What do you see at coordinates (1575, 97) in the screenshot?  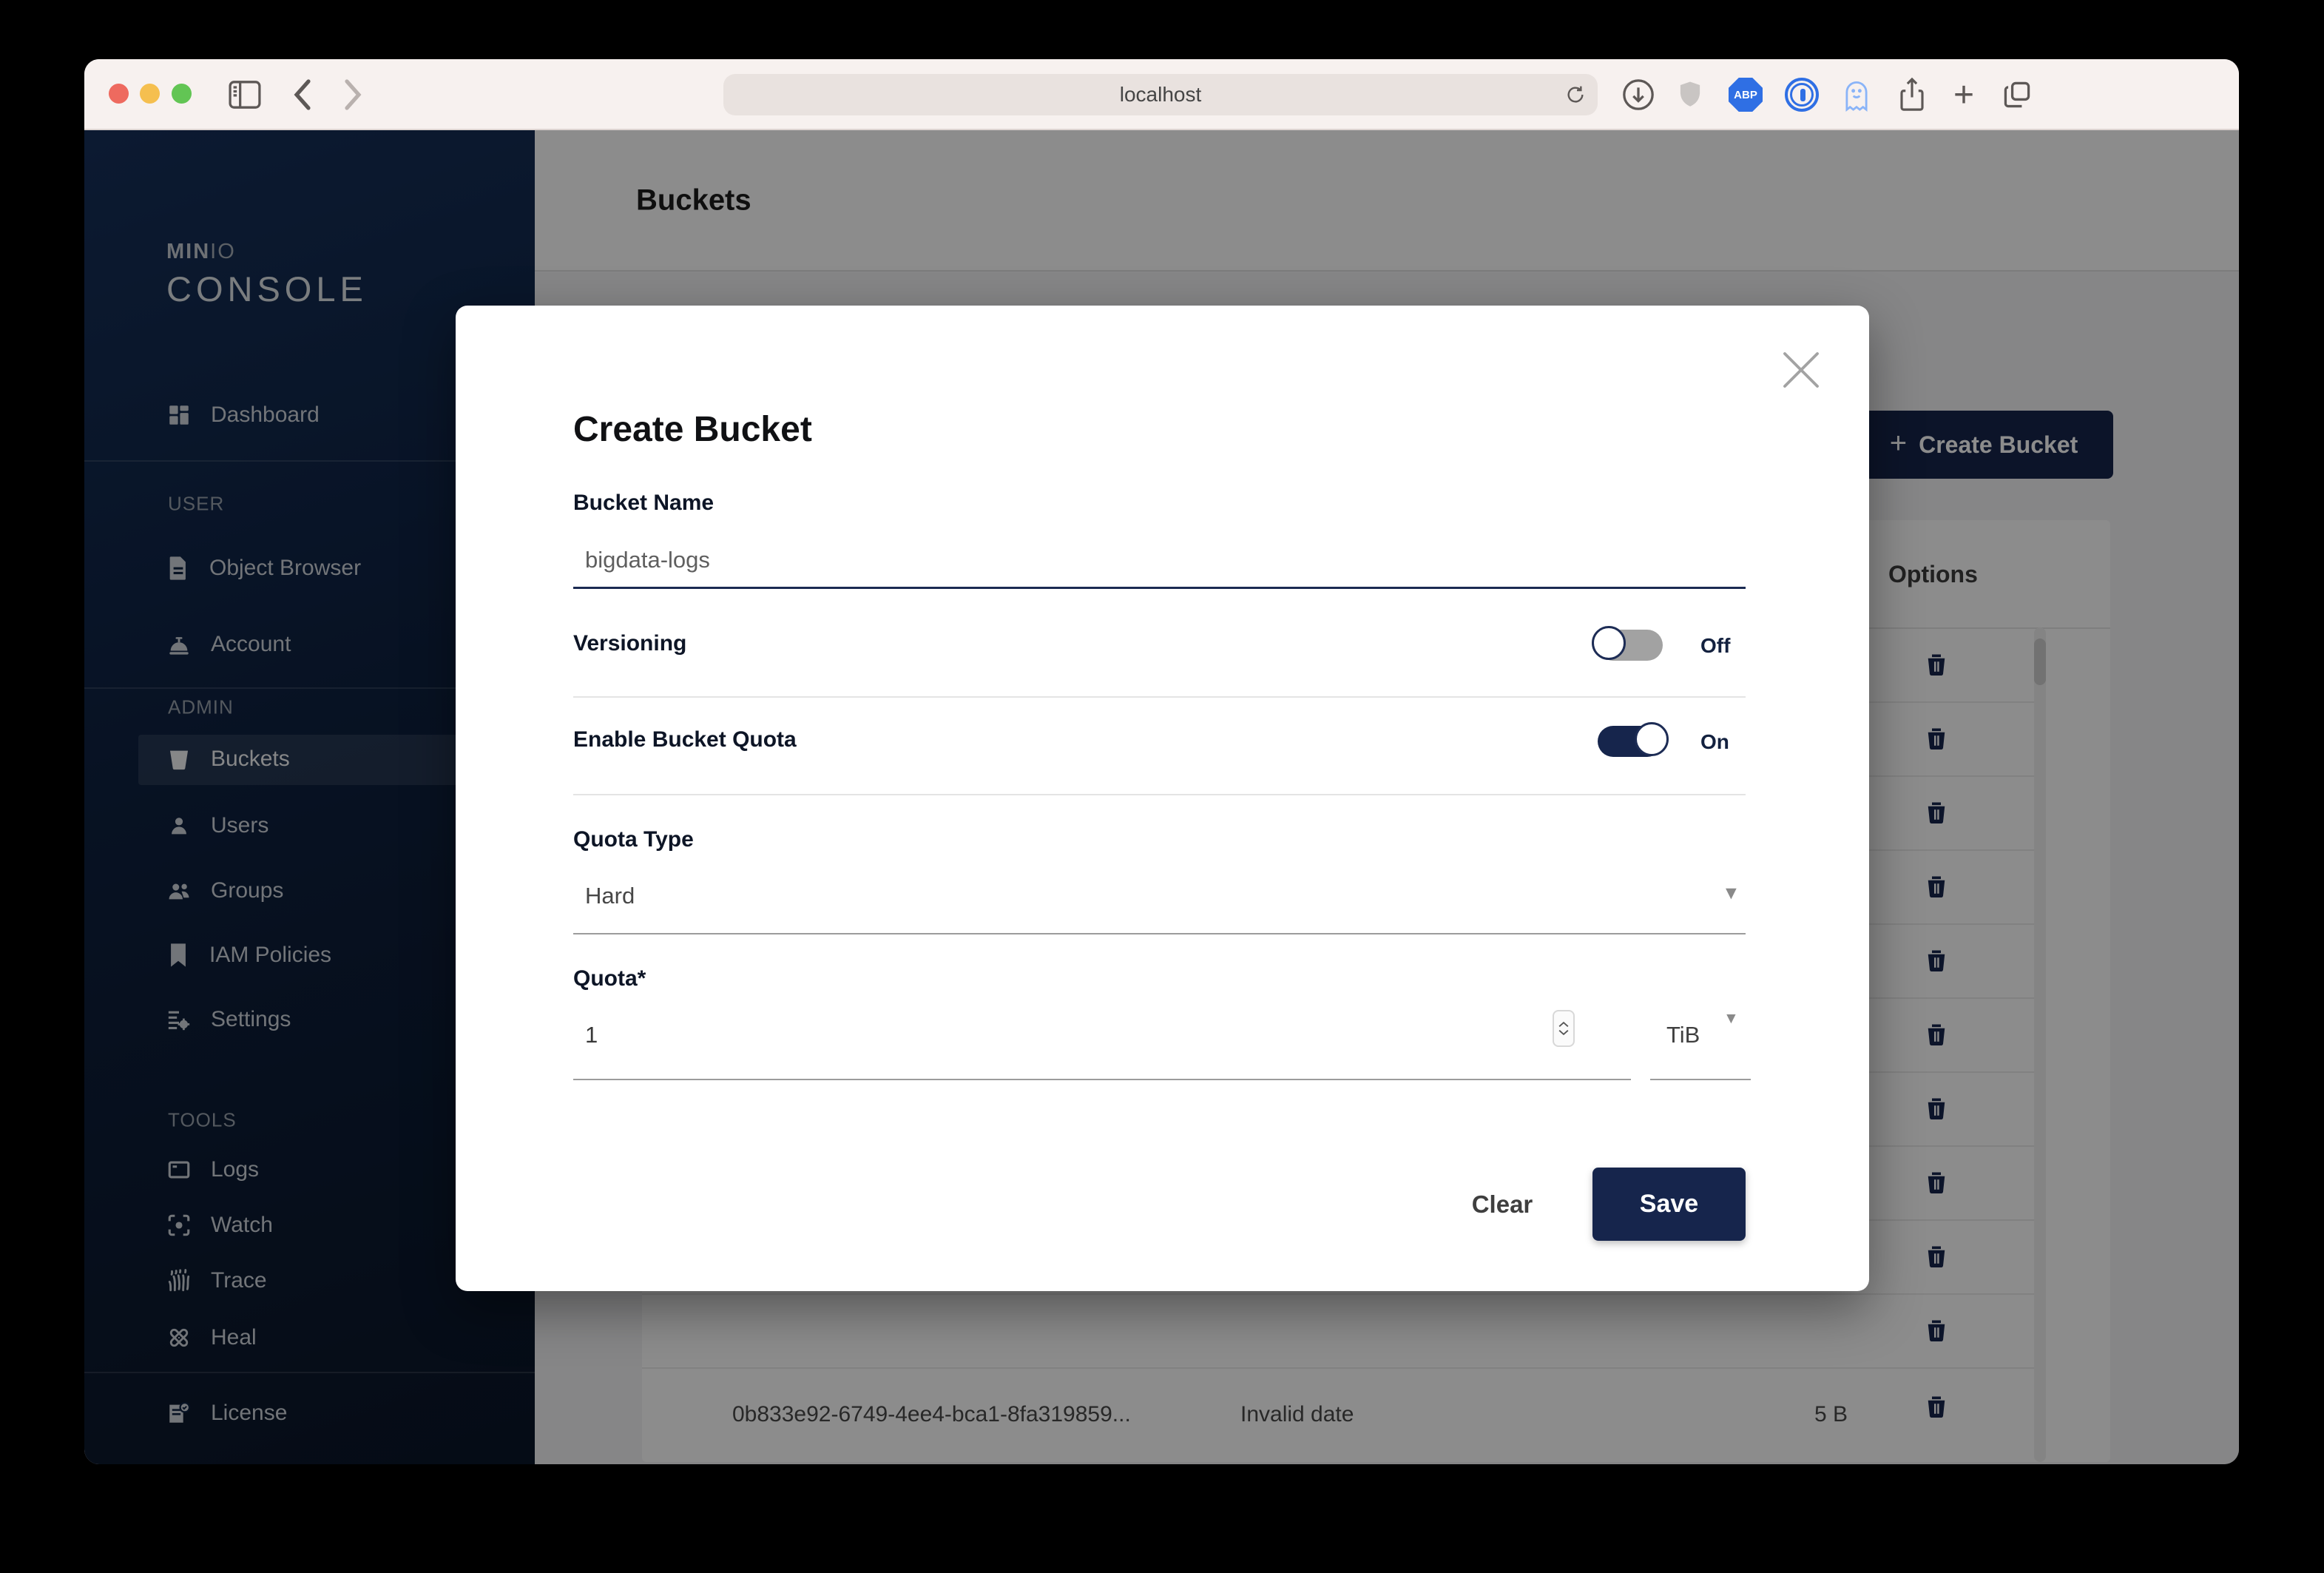 I see `reload-icon` at bounding box center [1575, 97].